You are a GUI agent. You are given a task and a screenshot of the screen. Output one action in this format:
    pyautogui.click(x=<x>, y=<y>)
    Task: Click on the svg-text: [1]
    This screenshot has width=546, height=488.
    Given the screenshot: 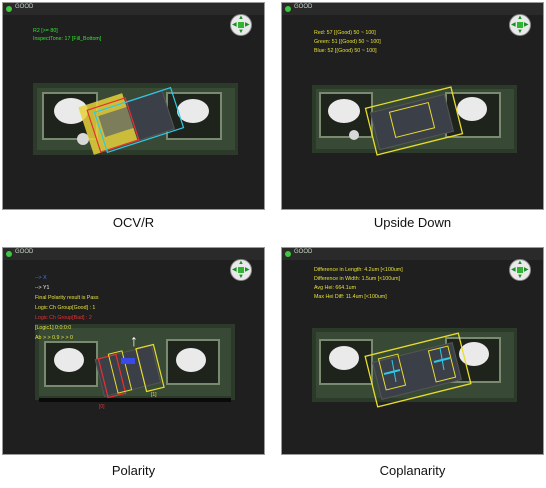 What is the action you would take?
    pyautogui.click(x=154, y=395)
    